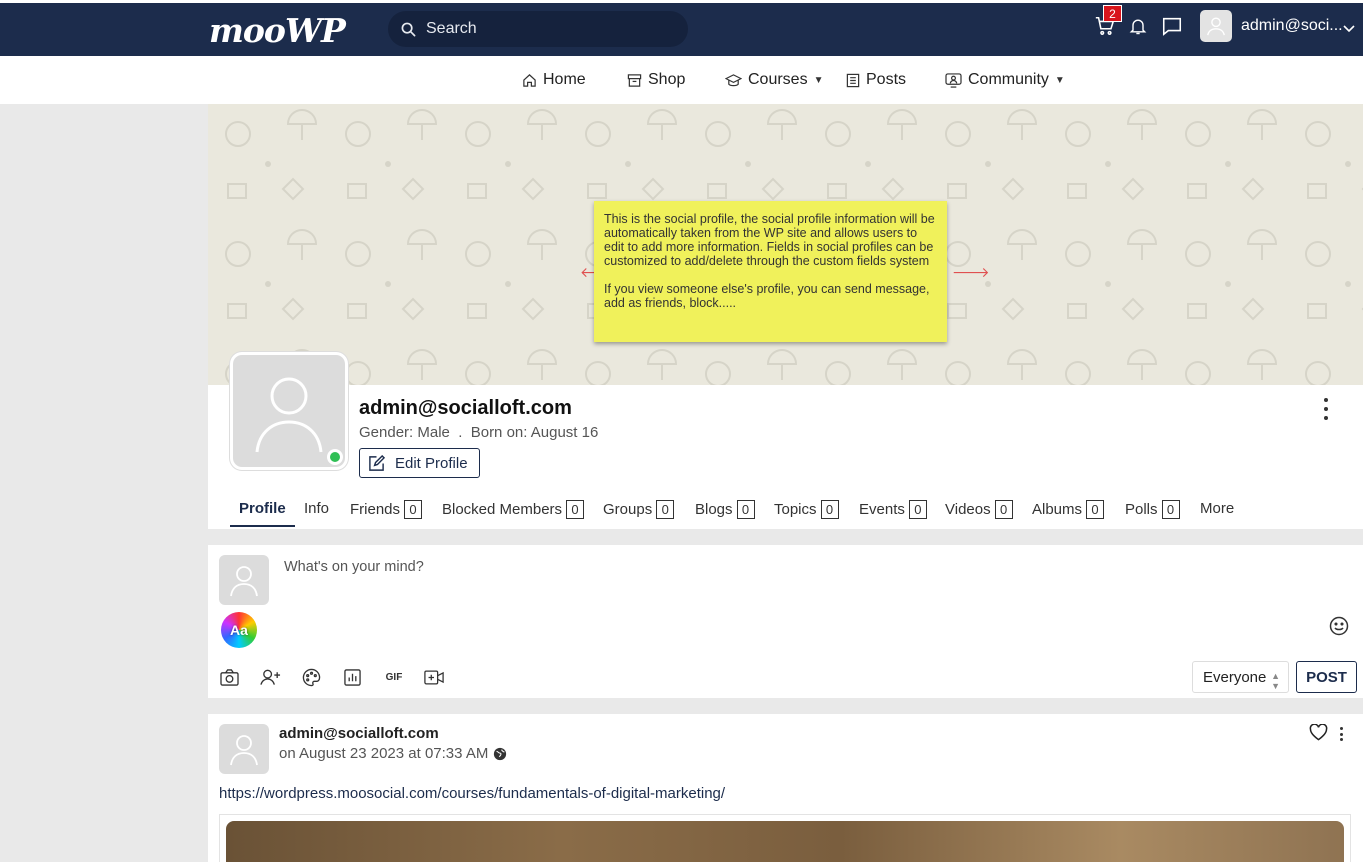  I want to click on tab-label: Blogs, so click(714, 509).